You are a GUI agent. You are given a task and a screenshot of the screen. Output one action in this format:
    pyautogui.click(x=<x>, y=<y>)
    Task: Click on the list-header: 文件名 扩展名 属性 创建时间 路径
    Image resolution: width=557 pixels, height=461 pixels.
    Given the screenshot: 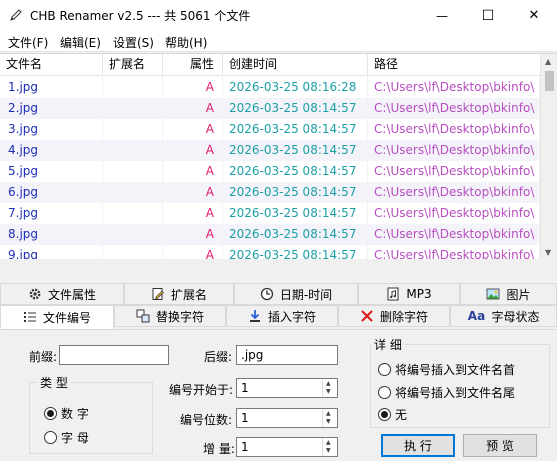 What is the action you would take?
    pyautogui.click(x=270, y=65)
    